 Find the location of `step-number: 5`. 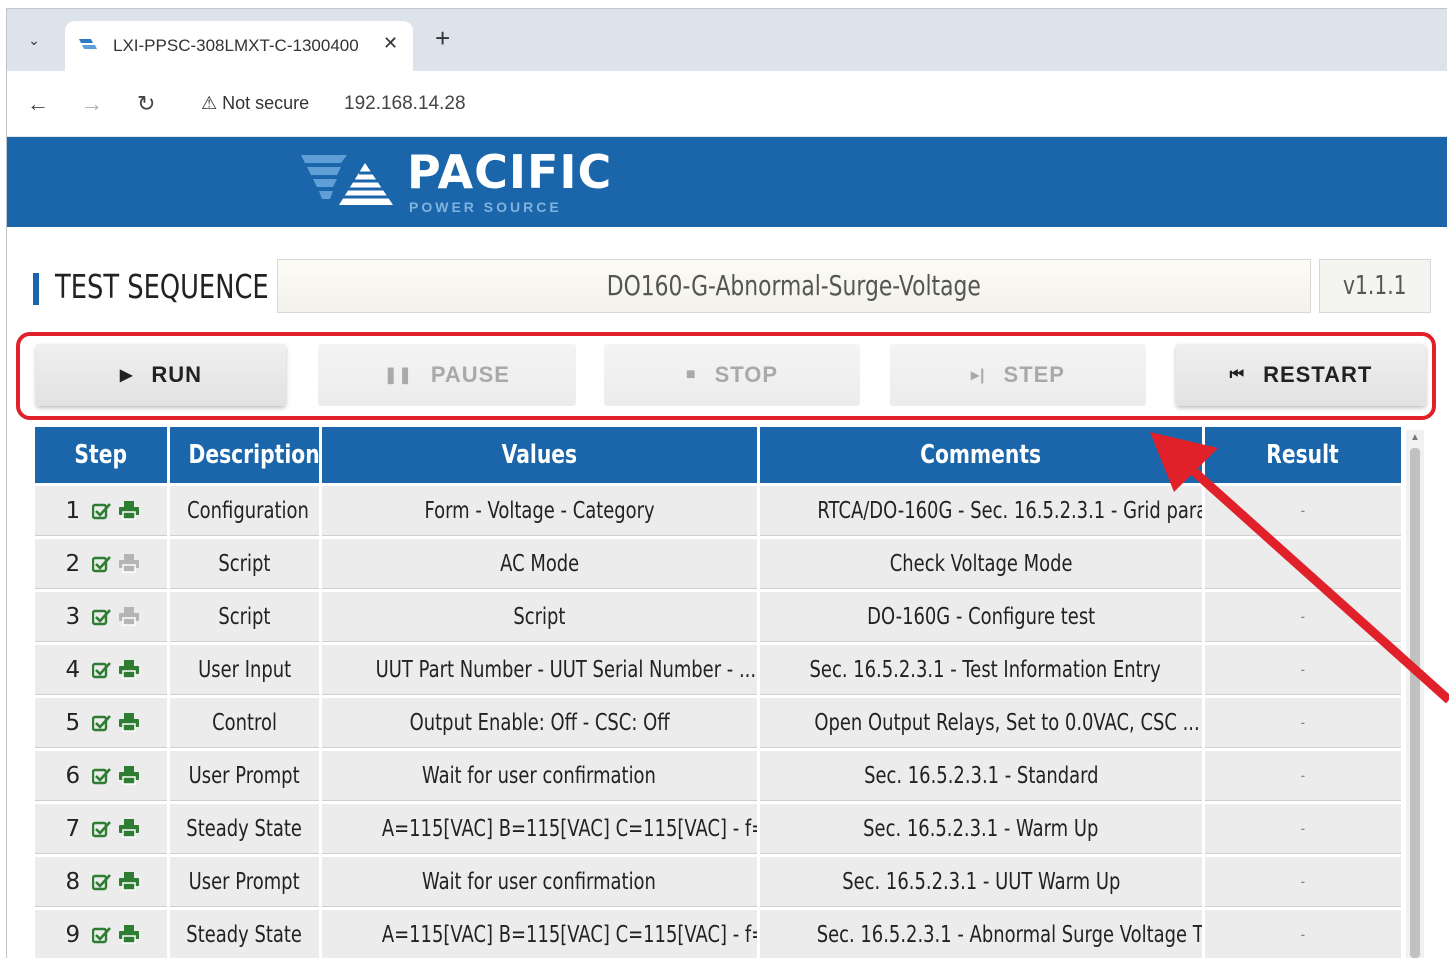

step-number: 5 is located at coordinates (73, 722).